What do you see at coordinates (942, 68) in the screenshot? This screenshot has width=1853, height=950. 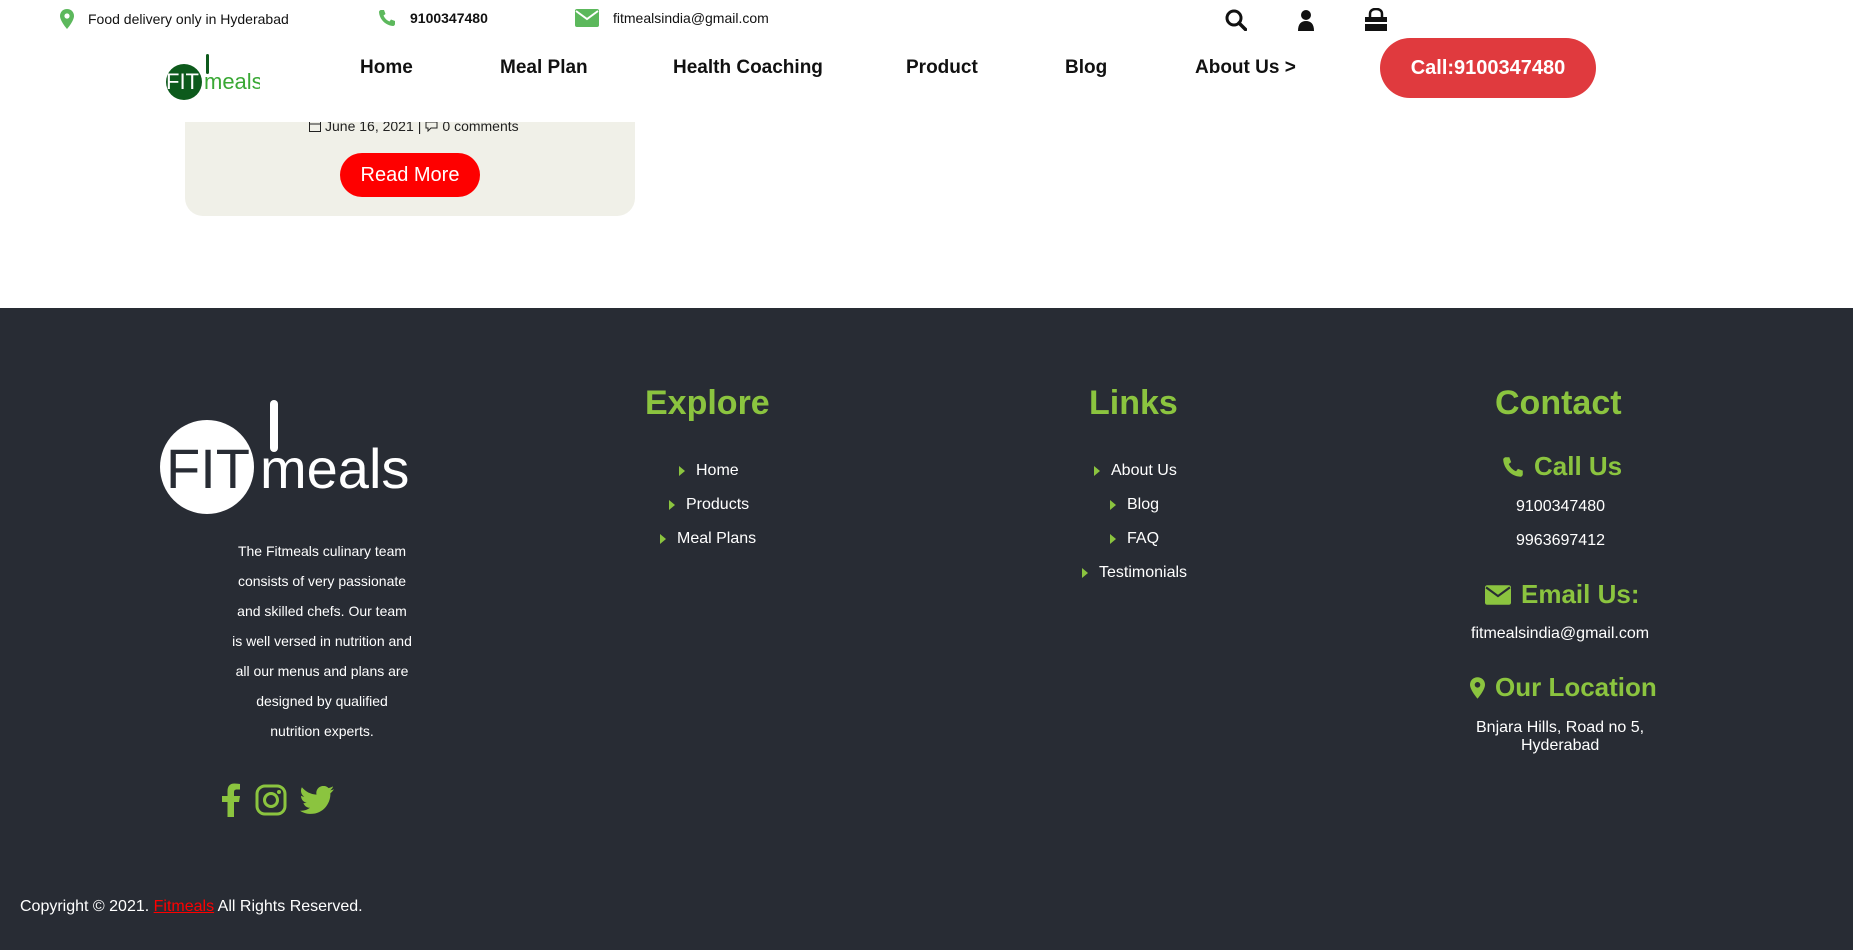 I see `nav-product: Product` at bounding box center [942, 68].